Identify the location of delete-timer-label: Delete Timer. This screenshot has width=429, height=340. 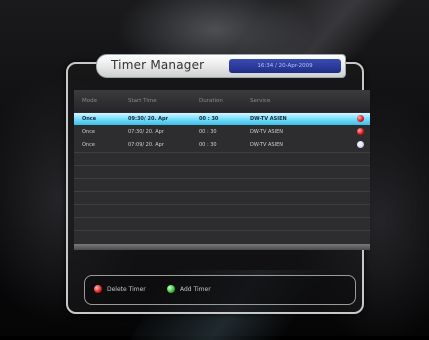
(126, 289).